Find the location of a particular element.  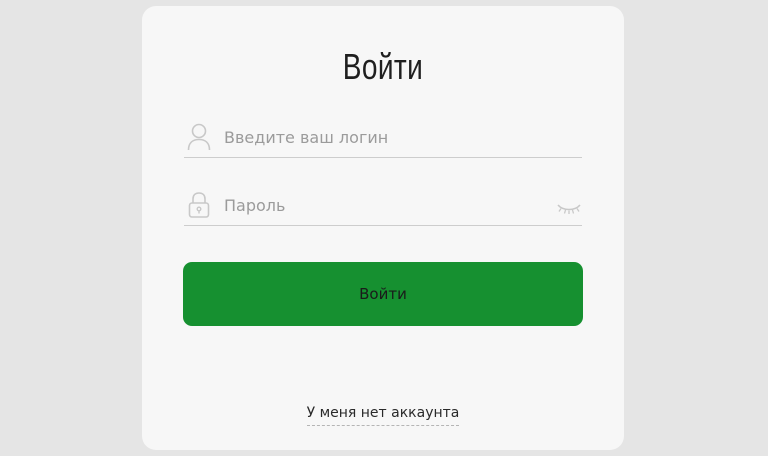

user-icon is located at coordinates (199, 137).